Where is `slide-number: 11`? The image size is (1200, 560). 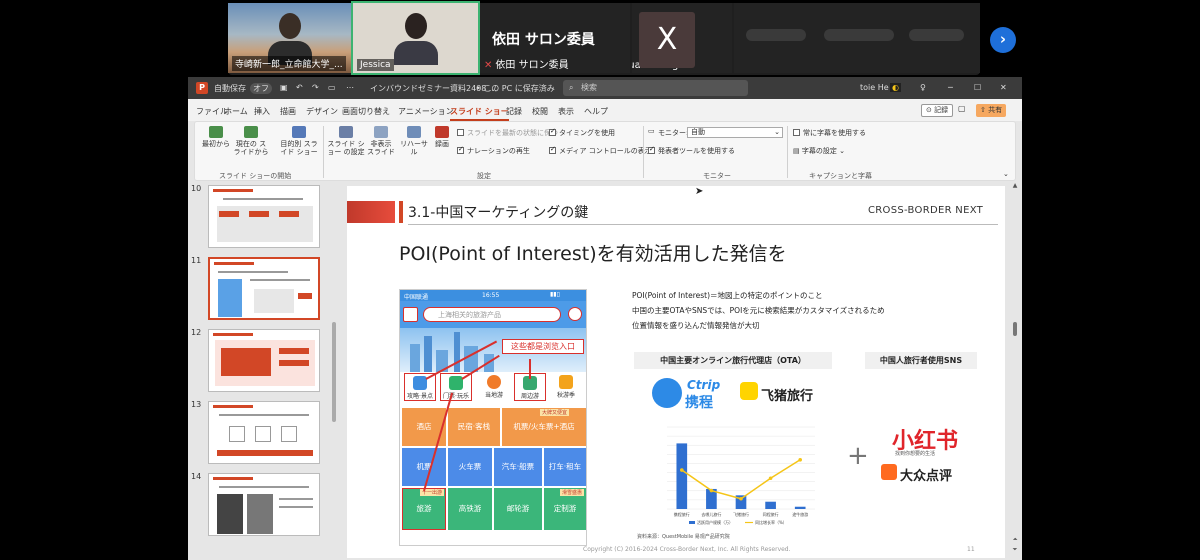
slide-number: 11 is located at coordinates (971, 549).